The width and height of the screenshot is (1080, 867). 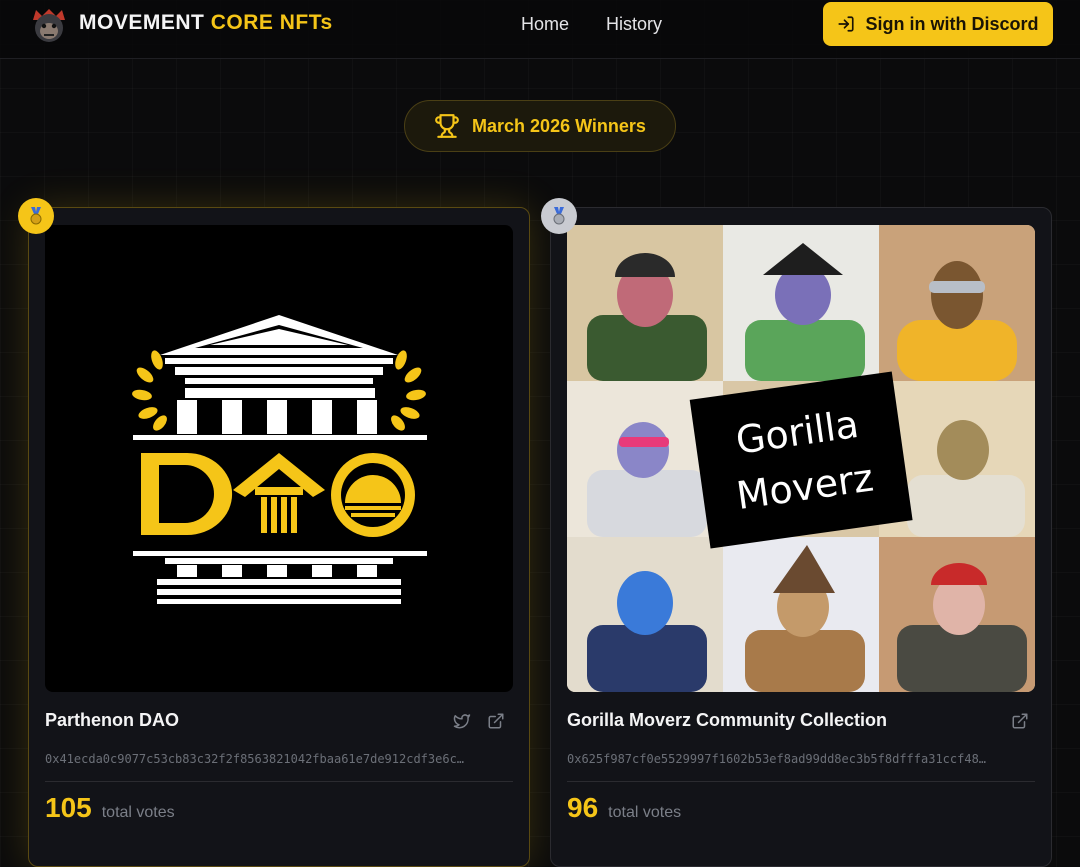 I want to click on vote-count: 105 total votes, so click(x=110, y=808).